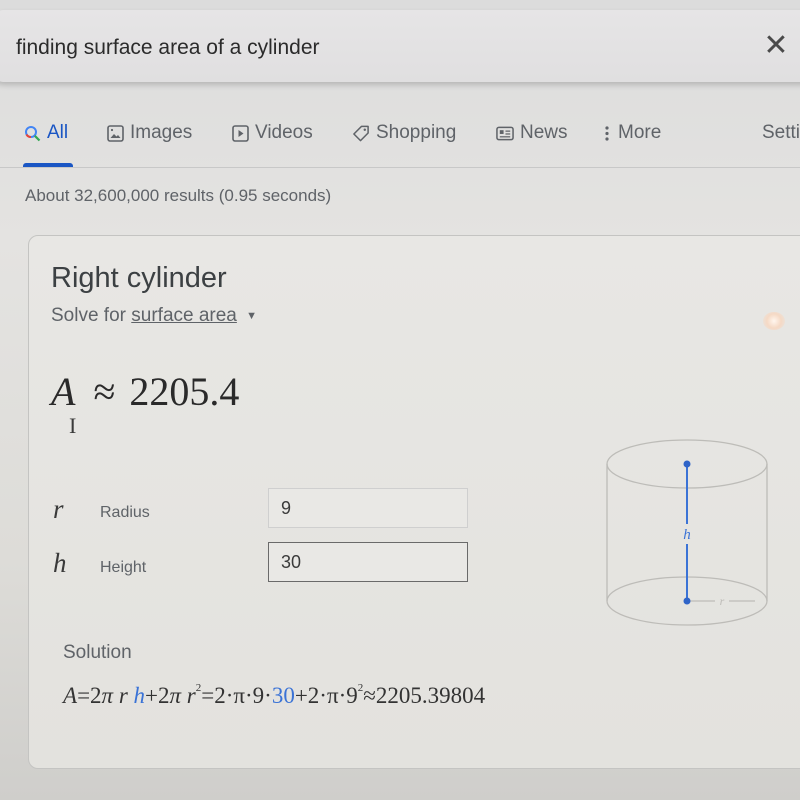  What do you see at coordinates (400, 46) in the screenshot?
I see `search-bar: finding surface area of a cylinder ✕` at bounding box center [400, 46].